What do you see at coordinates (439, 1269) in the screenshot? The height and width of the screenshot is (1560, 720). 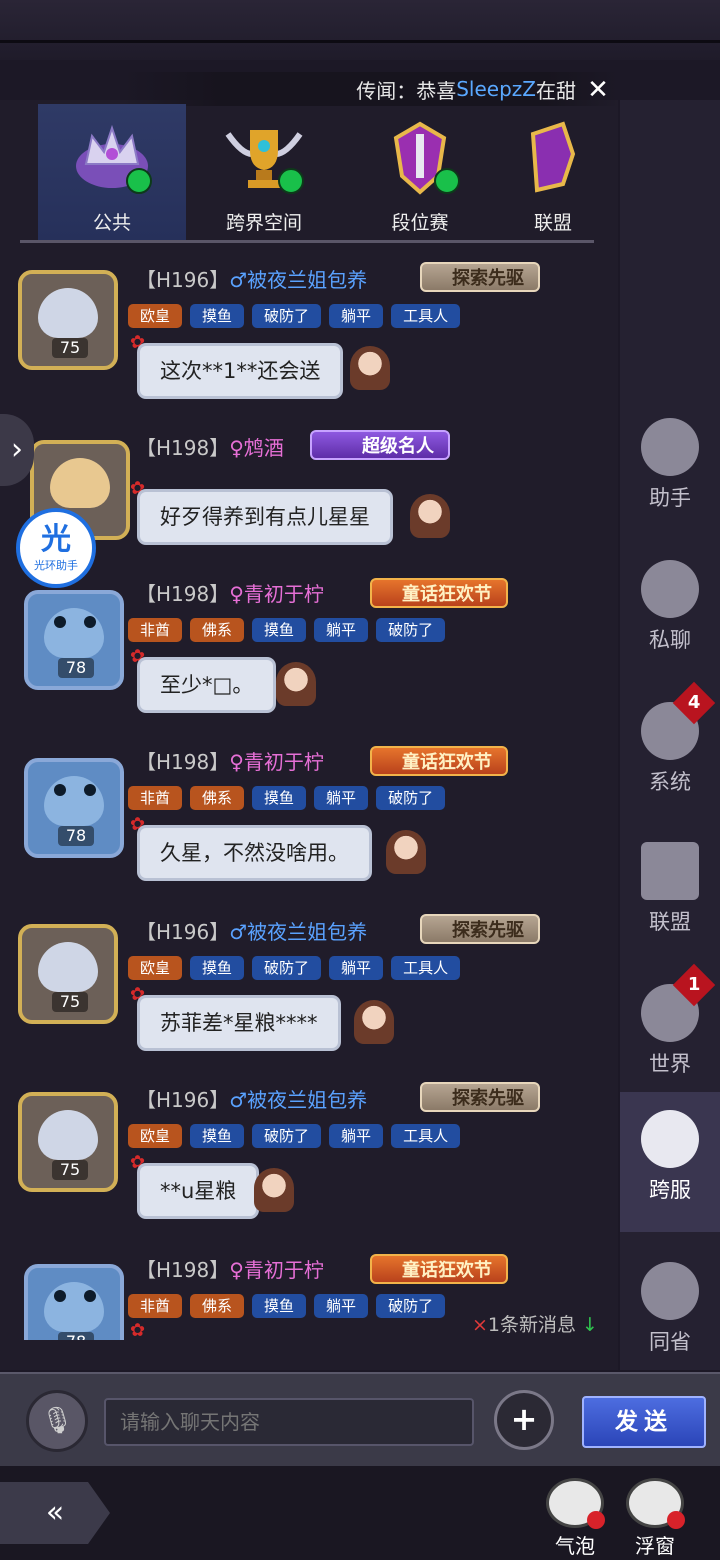 I see `title-badge: 童话狂欢节` at bounding box center [439, 1269].